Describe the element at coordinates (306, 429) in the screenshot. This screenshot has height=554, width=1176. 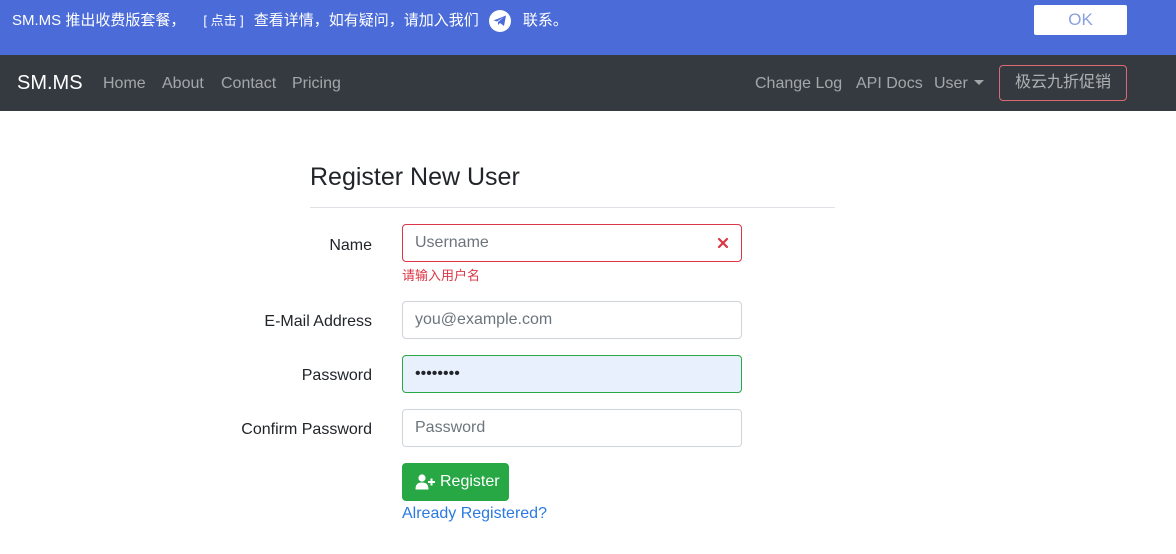
I see `confirm-password-label: Confirm Password` at that location.